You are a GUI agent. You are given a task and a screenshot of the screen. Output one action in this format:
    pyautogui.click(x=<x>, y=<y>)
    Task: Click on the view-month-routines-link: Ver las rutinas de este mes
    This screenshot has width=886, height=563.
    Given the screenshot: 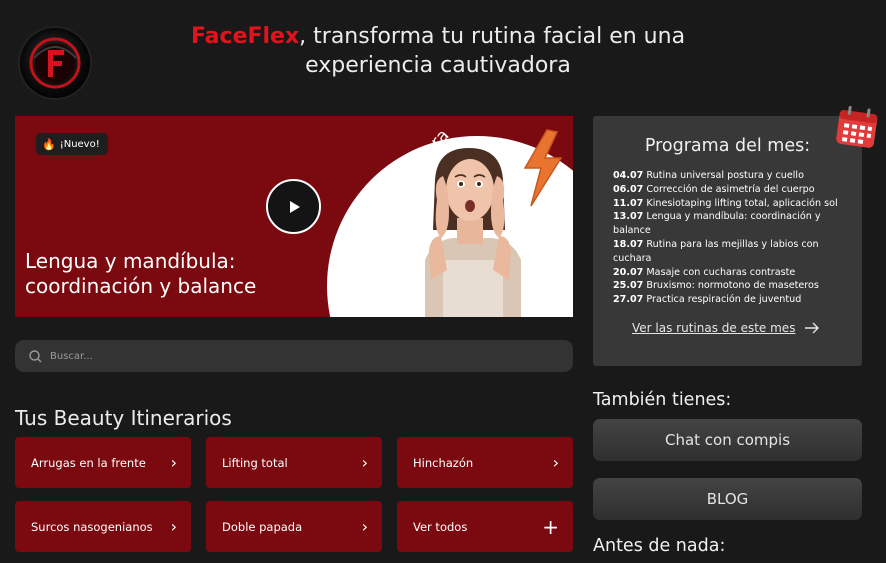 What is the action you would take?
    pyautogui.click(x=726, y=328)
    